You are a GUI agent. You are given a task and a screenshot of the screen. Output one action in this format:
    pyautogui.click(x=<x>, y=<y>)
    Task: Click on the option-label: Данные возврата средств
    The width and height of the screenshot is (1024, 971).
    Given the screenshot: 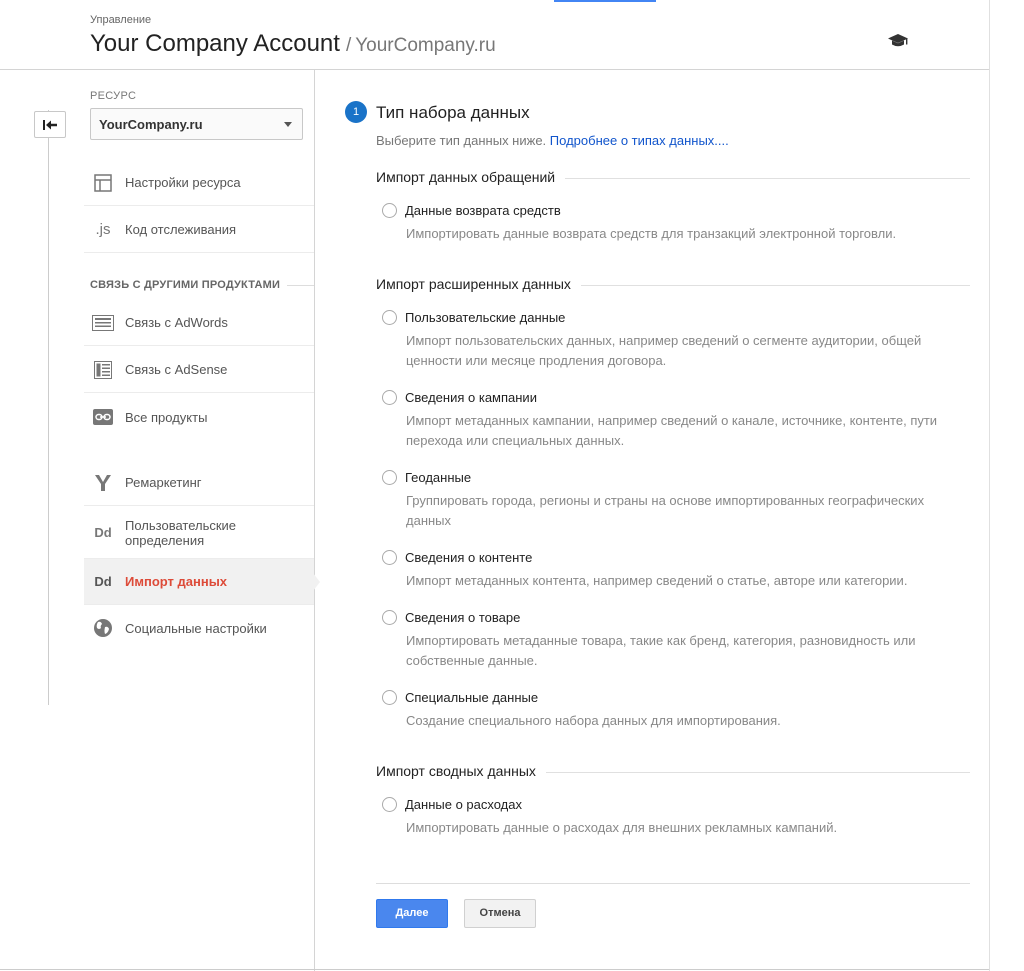 What is the action you would take?
    pyautogui.click(x=483, y=210)
    